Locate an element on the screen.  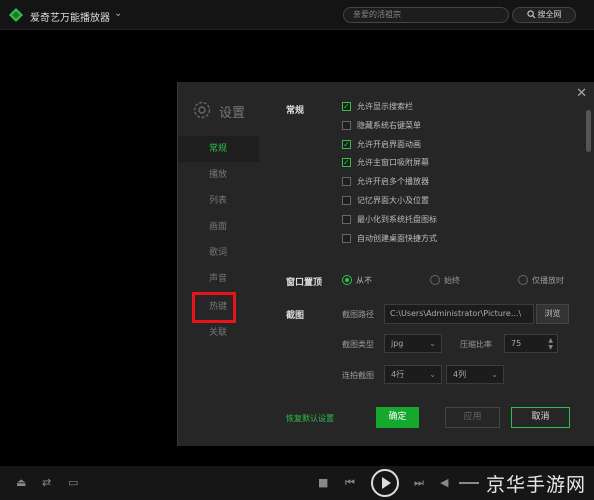
cancel-button: 取消 is located at coordinates (540, 417).